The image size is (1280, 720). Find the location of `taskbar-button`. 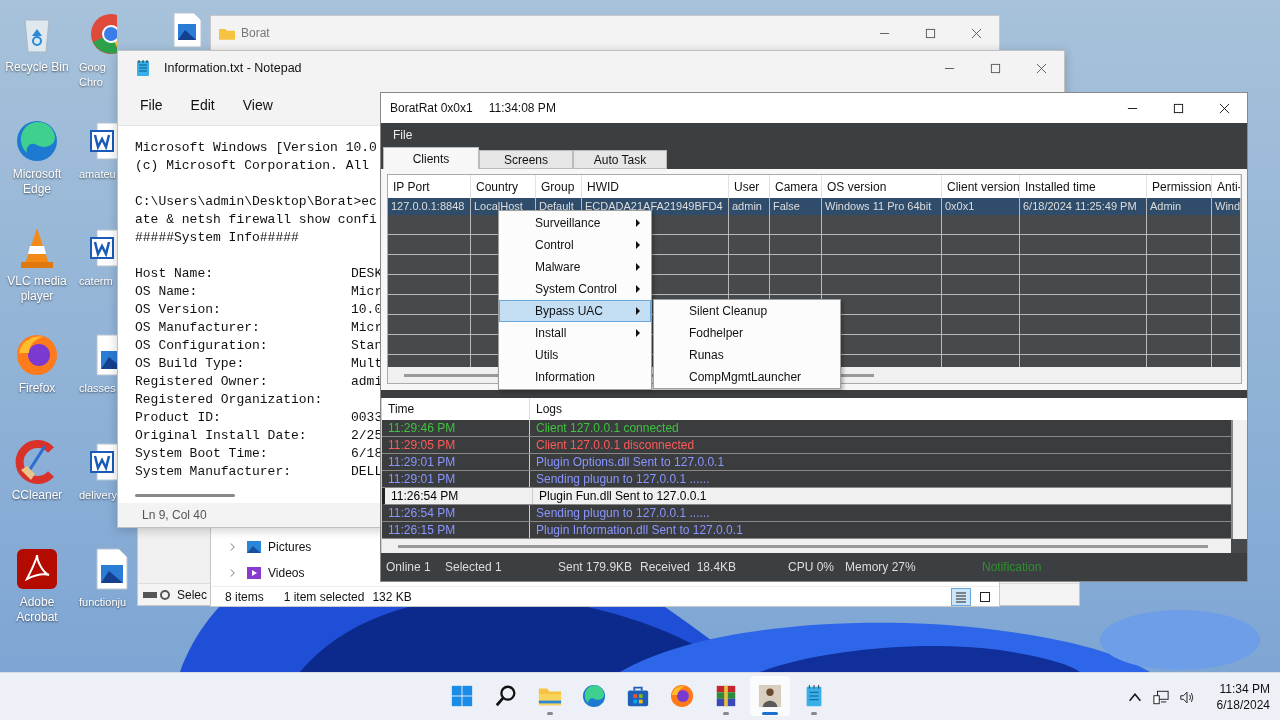

taskbar-button is located at coordinates (770, 696).